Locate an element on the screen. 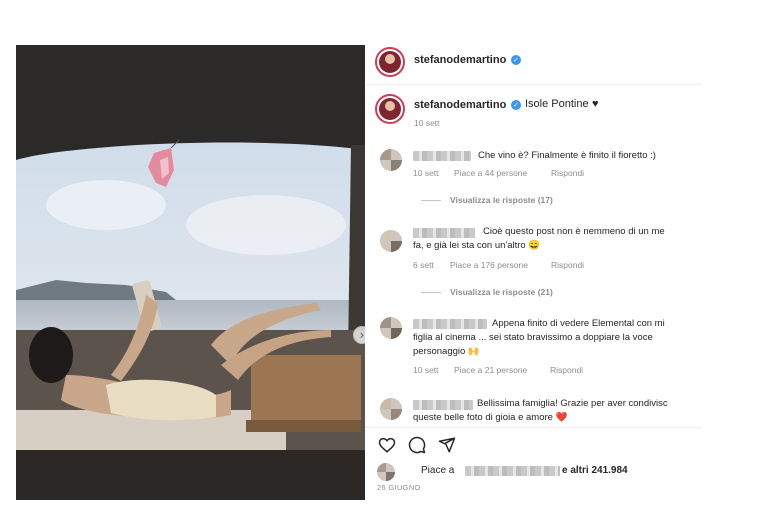 This screenshot has width=767, height=511. liker-avatar is located at coordinates (386, 472).